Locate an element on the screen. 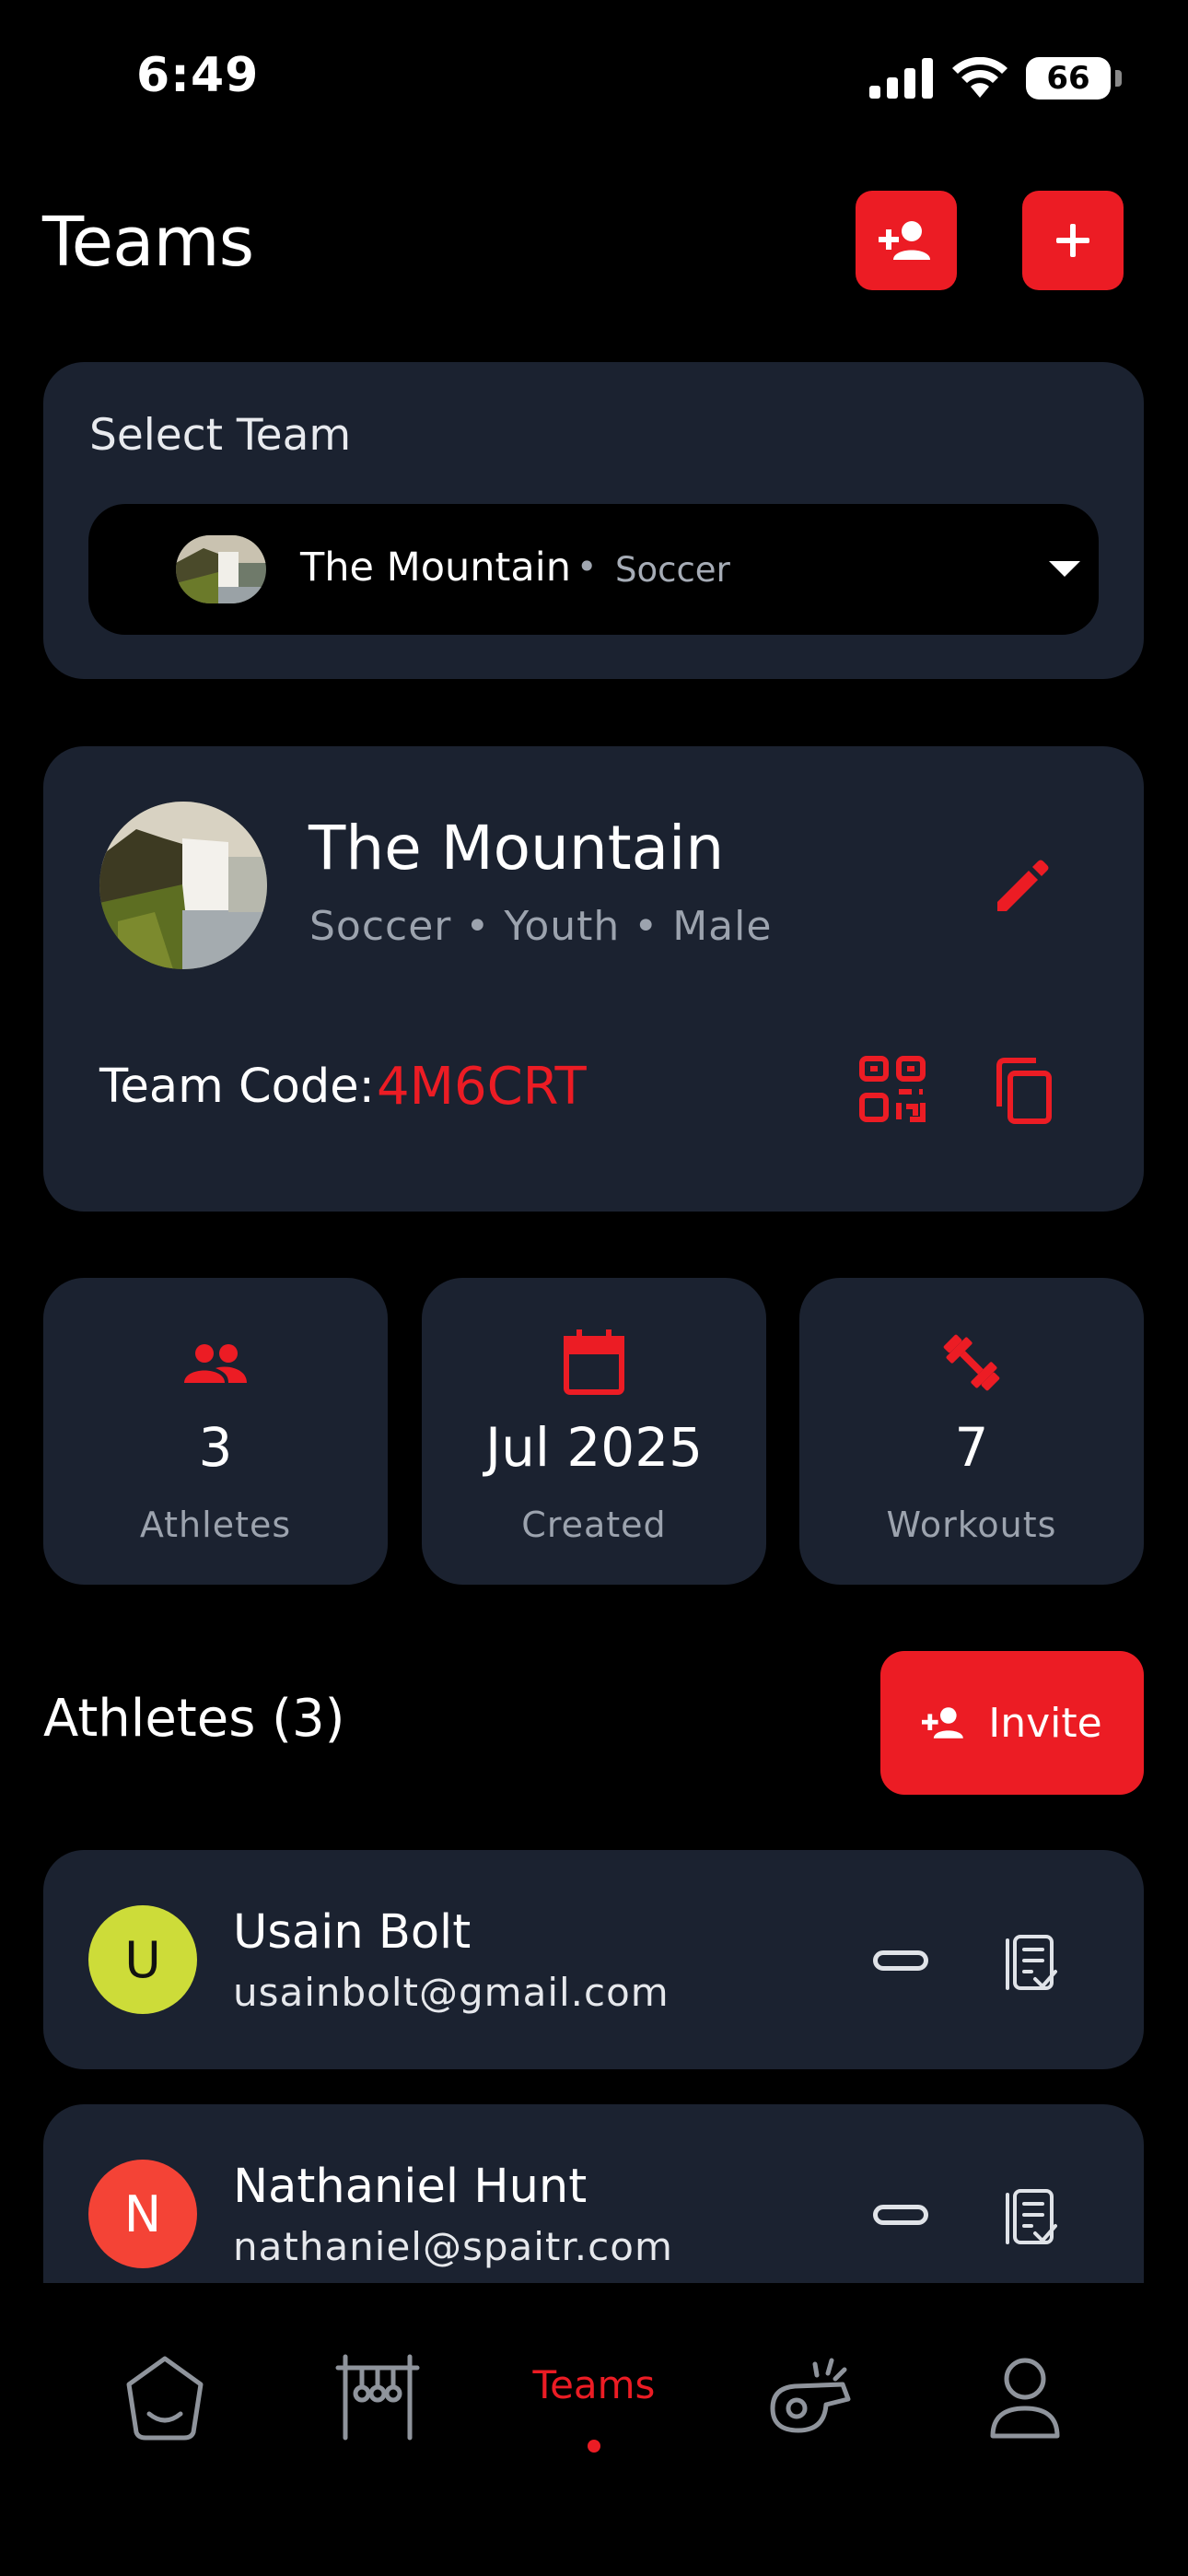  team-avatar is located at coordinates (183, 885).